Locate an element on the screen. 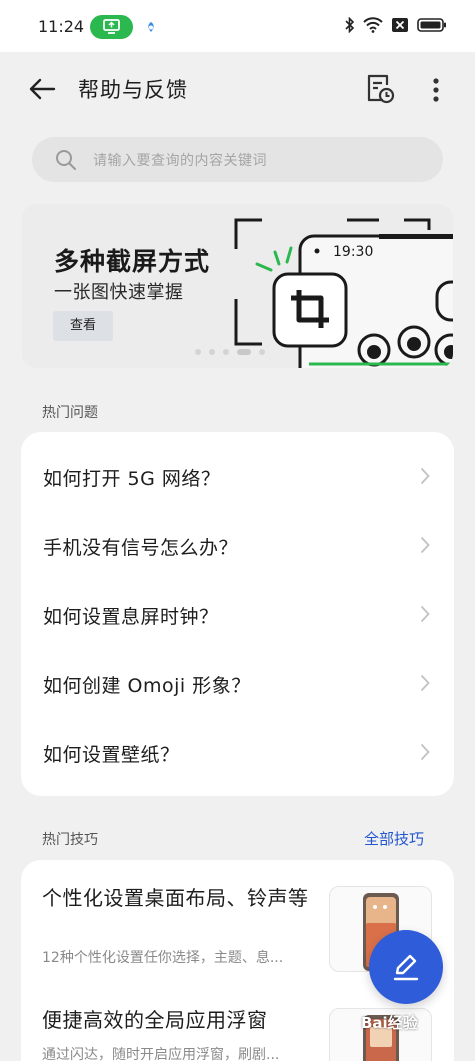  screen-cast-icon is located at coordinates (111, 26).